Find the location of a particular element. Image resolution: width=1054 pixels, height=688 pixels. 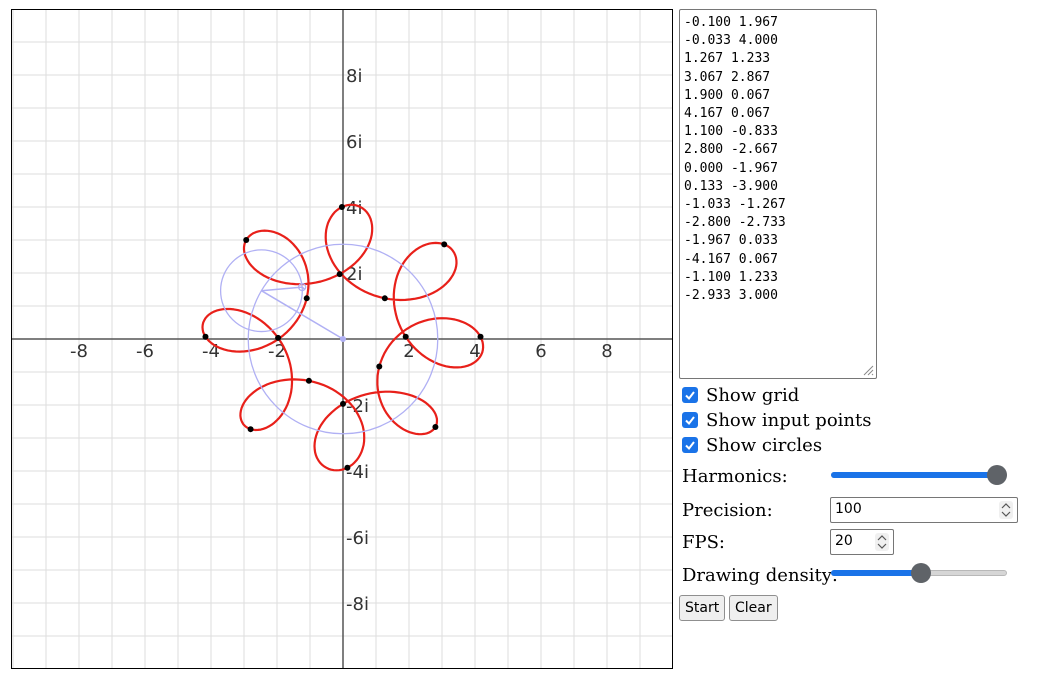

precision-input: 100 is located at coordinates (924, 510).